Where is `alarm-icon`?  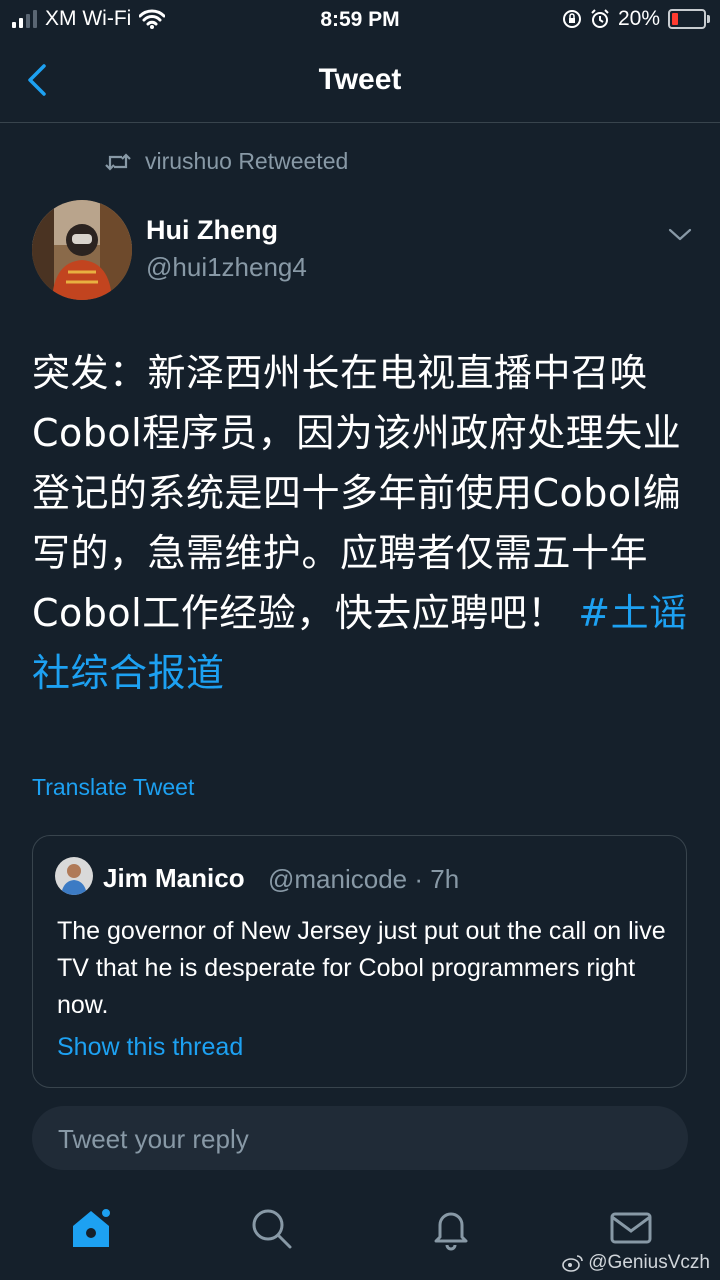
alarm-icon is located at coordinates (600, 18).